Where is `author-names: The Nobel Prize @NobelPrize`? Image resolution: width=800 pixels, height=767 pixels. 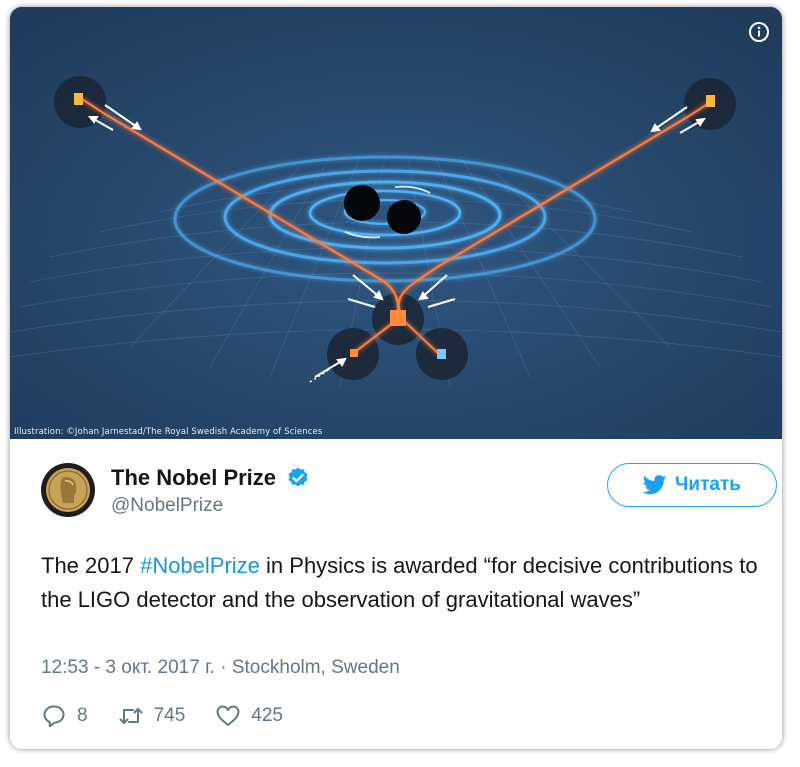
author-names: The Nobel Prize @NobelPrize is located at coordinates (210, 491).